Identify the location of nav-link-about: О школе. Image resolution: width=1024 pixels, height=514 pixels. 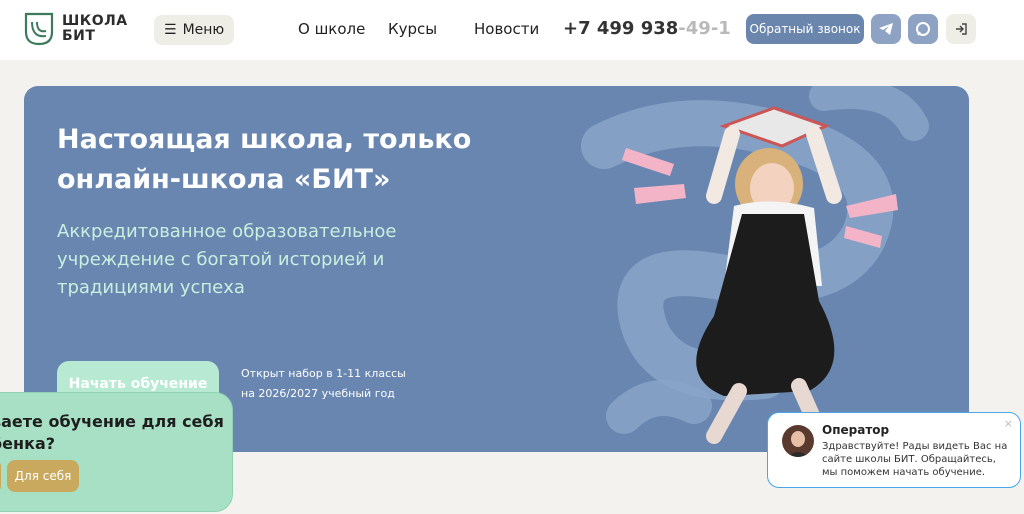
(331, 29).